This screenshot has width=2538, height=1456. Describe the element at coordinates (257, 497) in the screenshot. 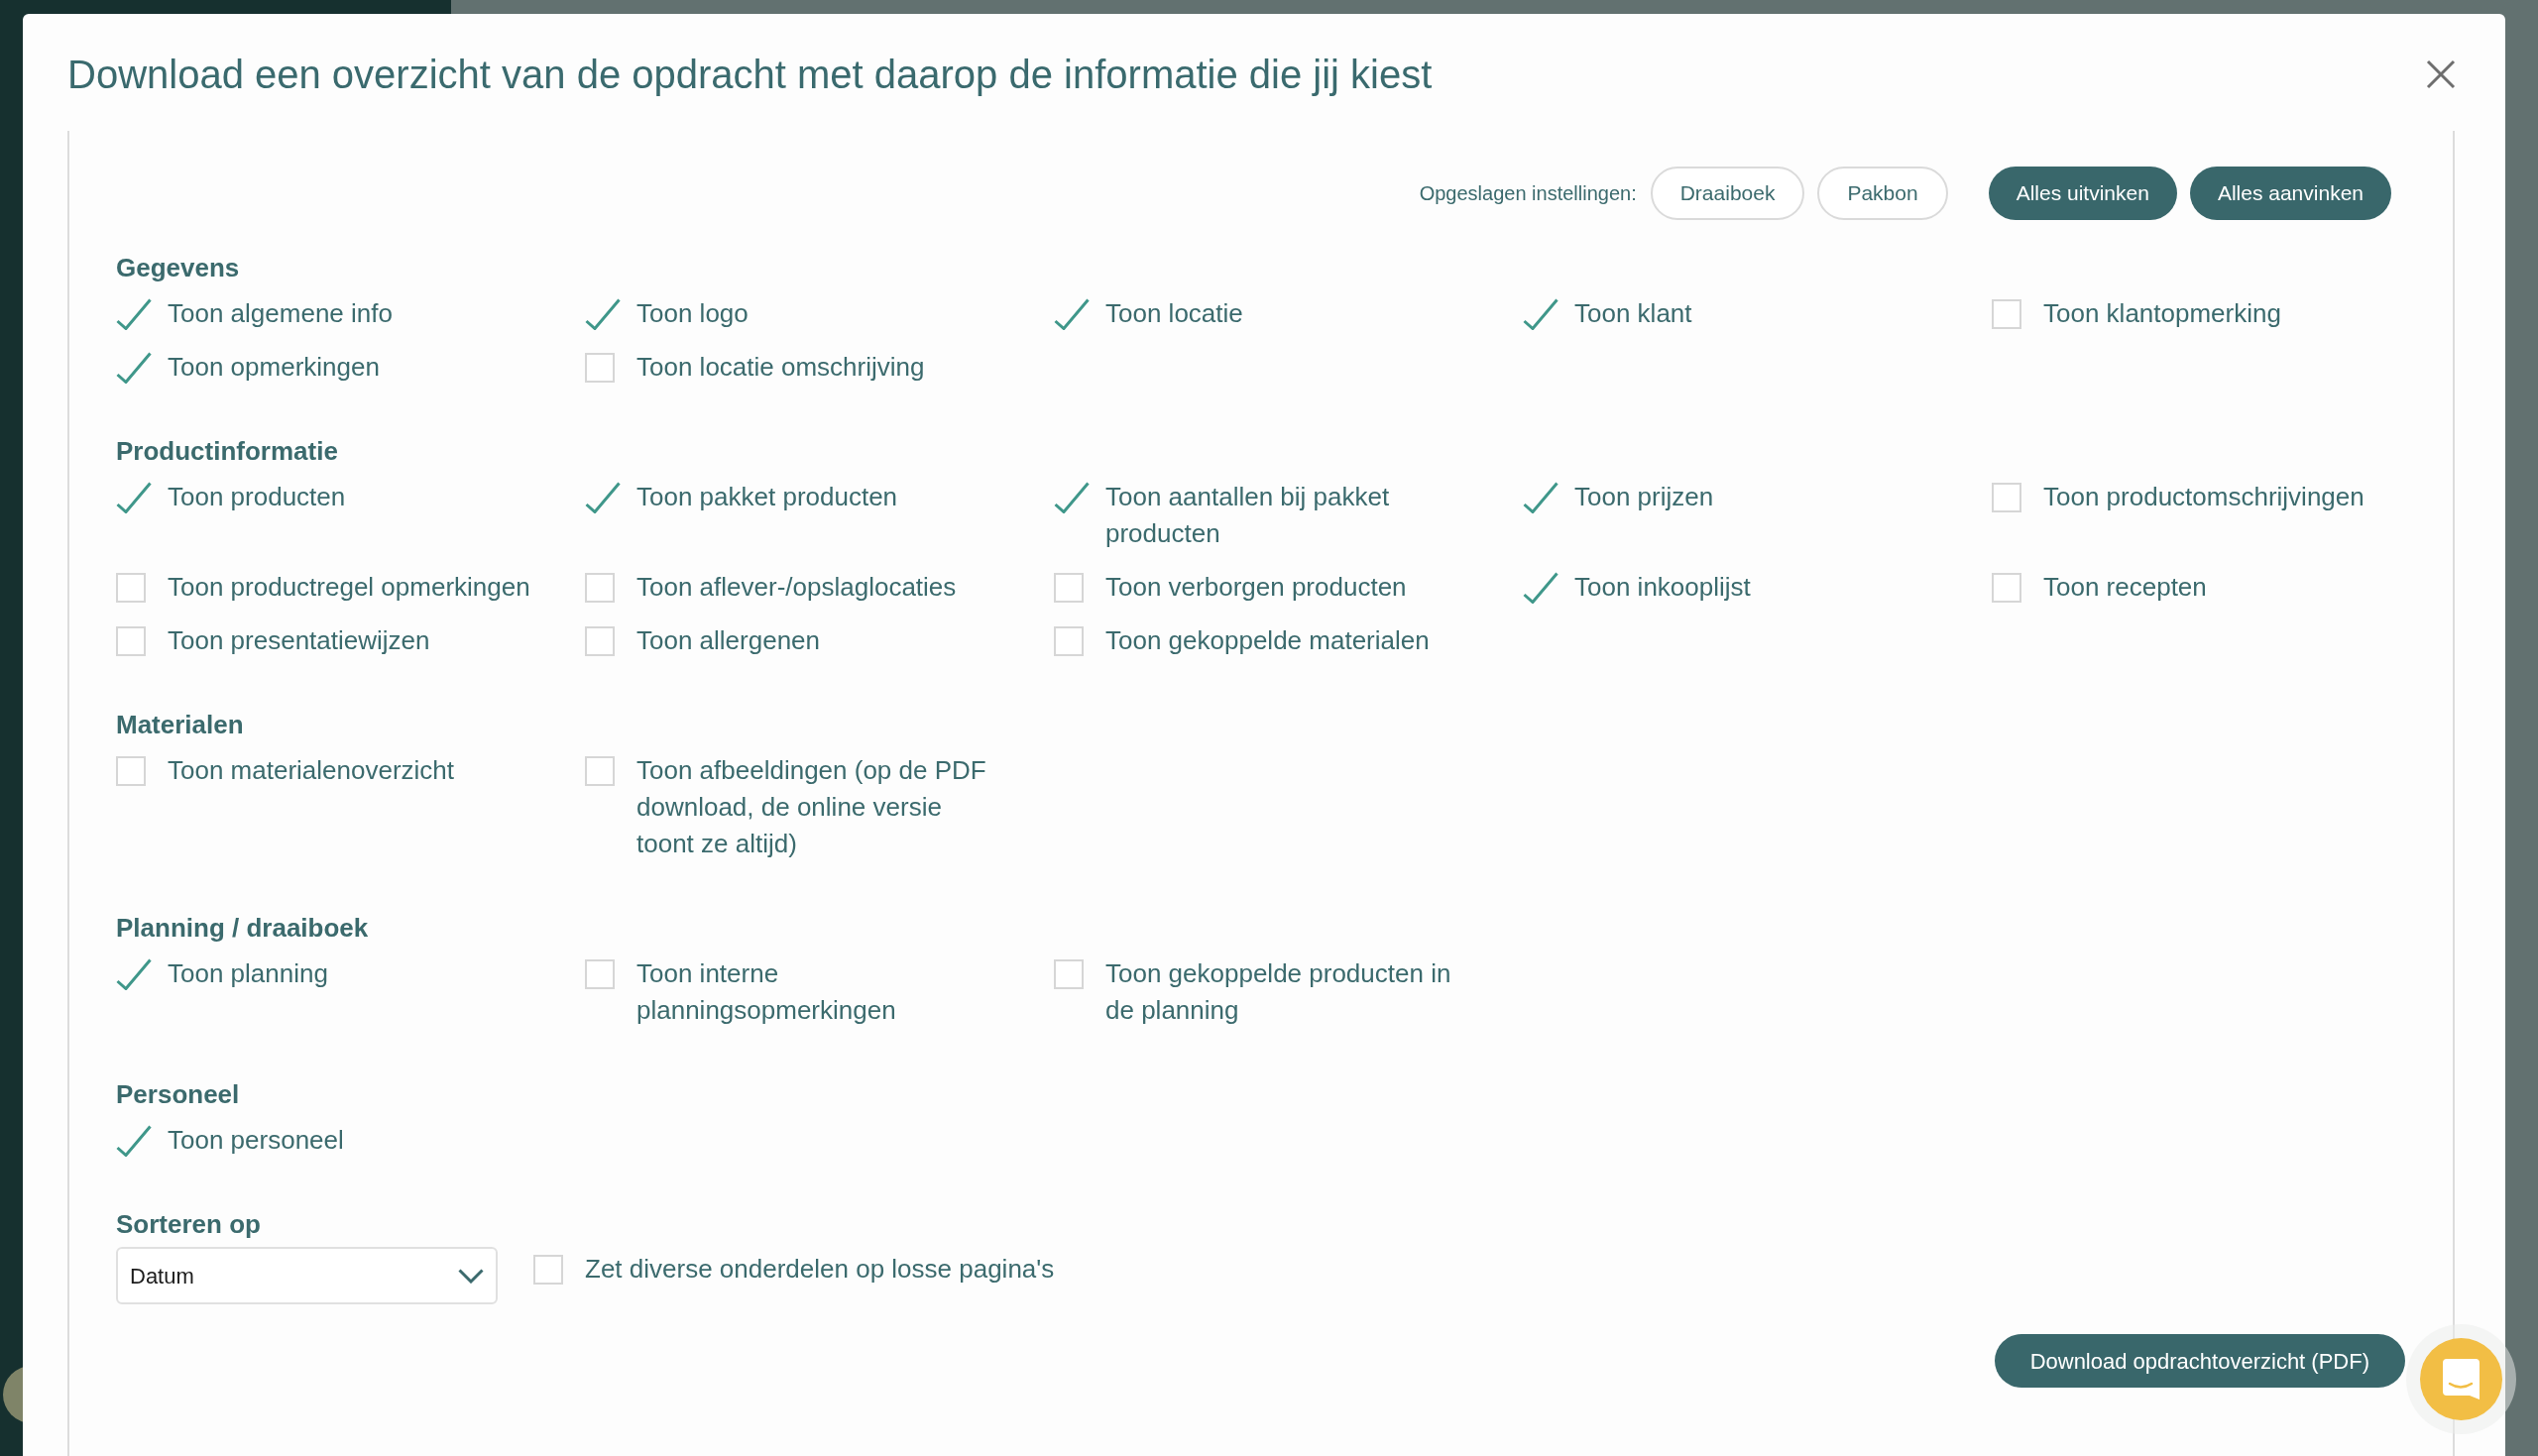

I see `option-label: Toon producten` at that location.